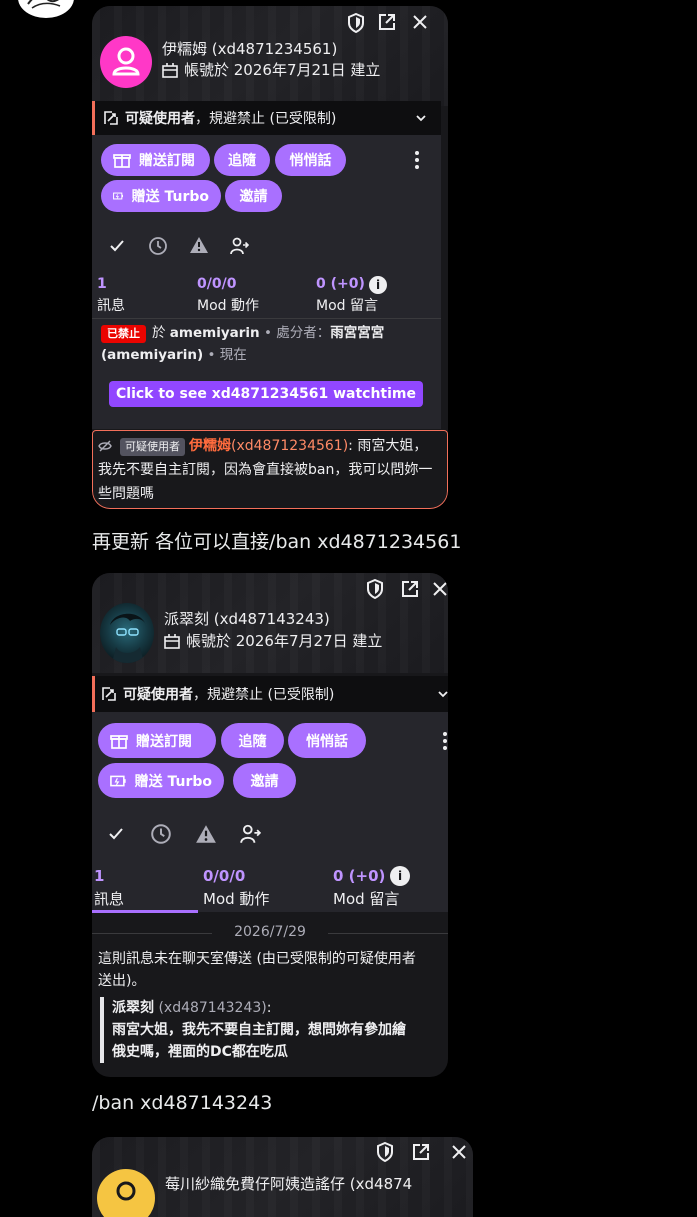 The width and height of the screenshot is (697, 1217). Describe the element at coordinates (152, 355) in the screenshot. I see `ban-mod-login: (amemiyarin)` at that location.